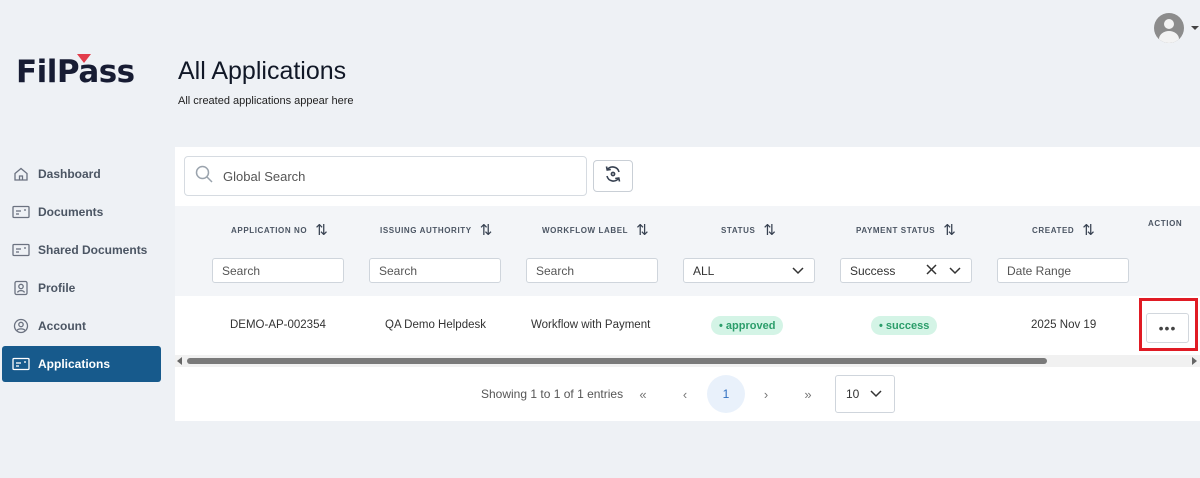 The width and height of the screenshot is (1200, 478). I want to click on more-options-icon: •••, so click(1167, 328).